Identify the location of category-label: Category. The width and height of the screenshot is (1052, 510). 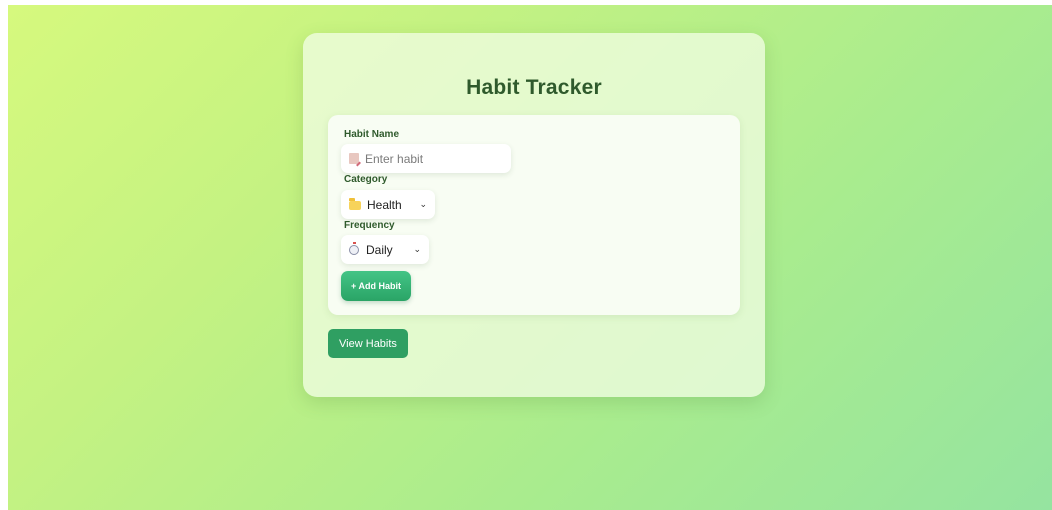
(366, 179).